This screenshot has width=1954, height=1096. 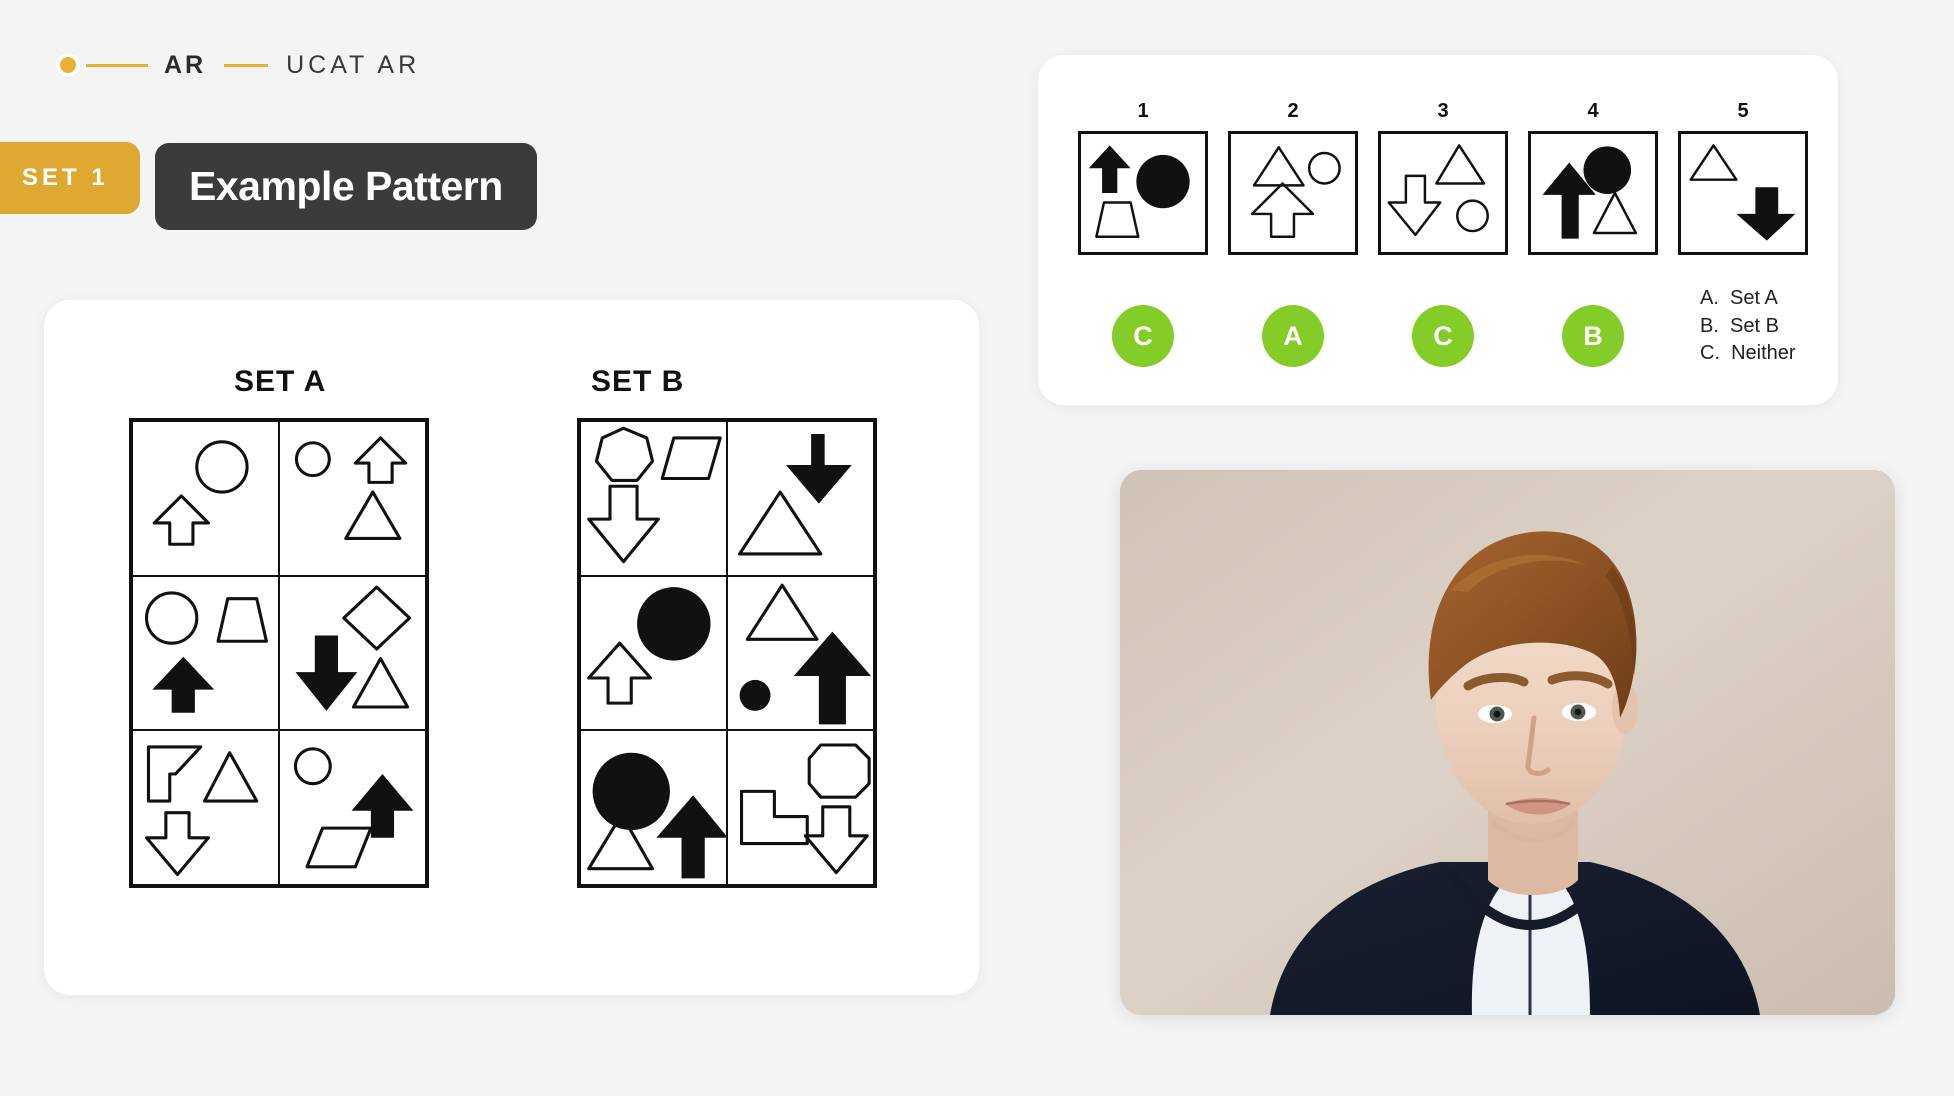 I want to click on answer-slot-2: A, so click(x=1293, y=336).